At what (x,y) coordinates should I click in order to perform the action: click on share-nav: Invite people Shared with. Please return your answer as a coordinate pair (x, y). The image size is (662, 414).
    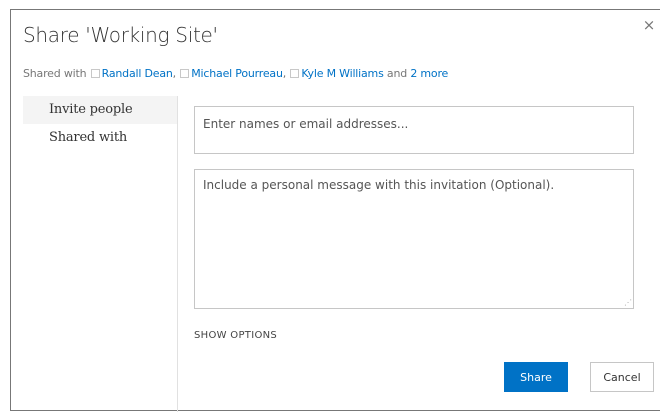
    Looking at the image, I should click on (100, 124).